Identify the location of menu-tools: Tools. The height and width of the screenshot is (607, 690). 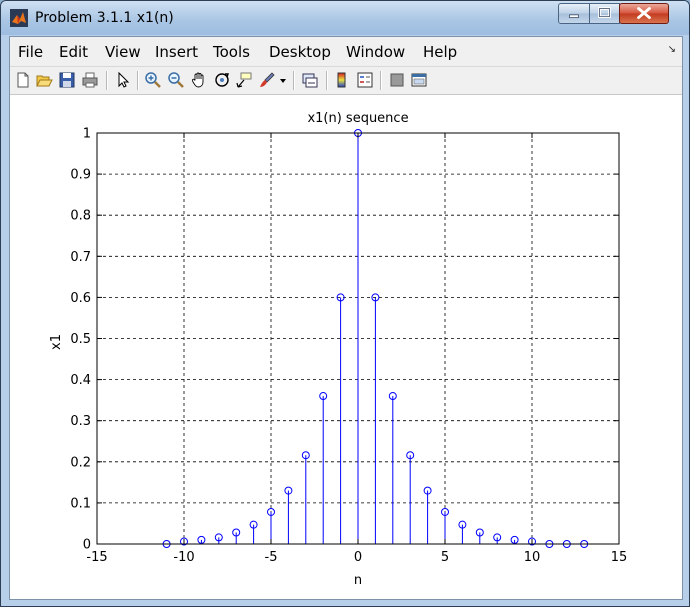
(231, 52).